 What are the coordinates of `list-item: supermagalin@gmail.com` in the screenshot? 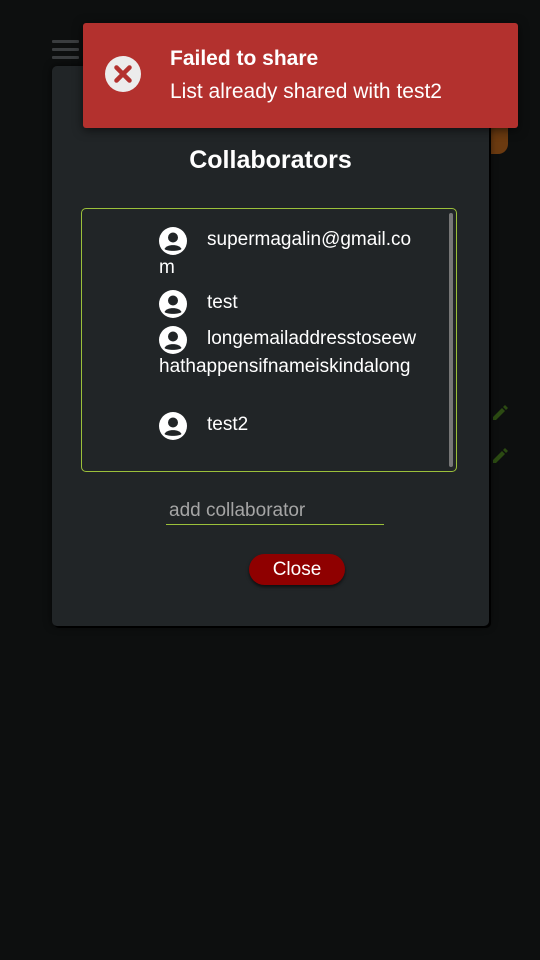 It's located at (289, 254).